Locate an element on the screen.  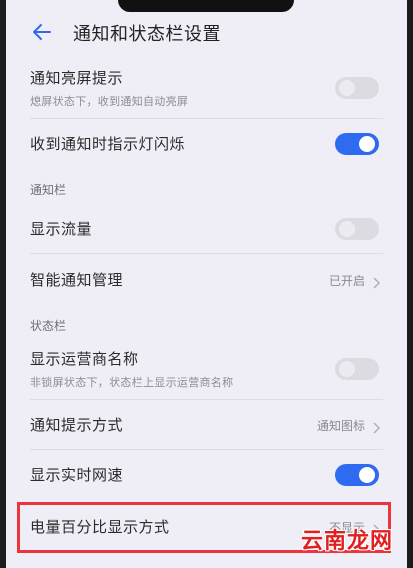
setting-description: 非锁屏状态下，状态栏上显示运营商名称 is located at coordinates (132, 382).